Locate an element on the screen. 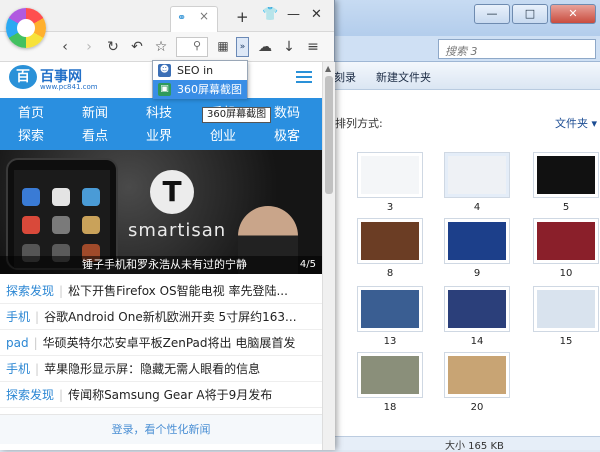 This screenshot has width=600, height=452. nav-item: 探索 is located at coordinates (48, 134).